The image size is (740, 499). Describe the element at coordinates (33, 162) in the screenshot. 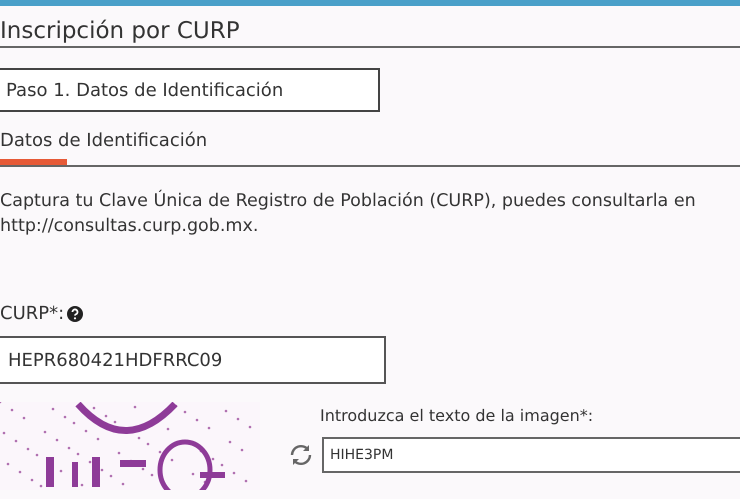

I see `active-tab-indicator` at that location.